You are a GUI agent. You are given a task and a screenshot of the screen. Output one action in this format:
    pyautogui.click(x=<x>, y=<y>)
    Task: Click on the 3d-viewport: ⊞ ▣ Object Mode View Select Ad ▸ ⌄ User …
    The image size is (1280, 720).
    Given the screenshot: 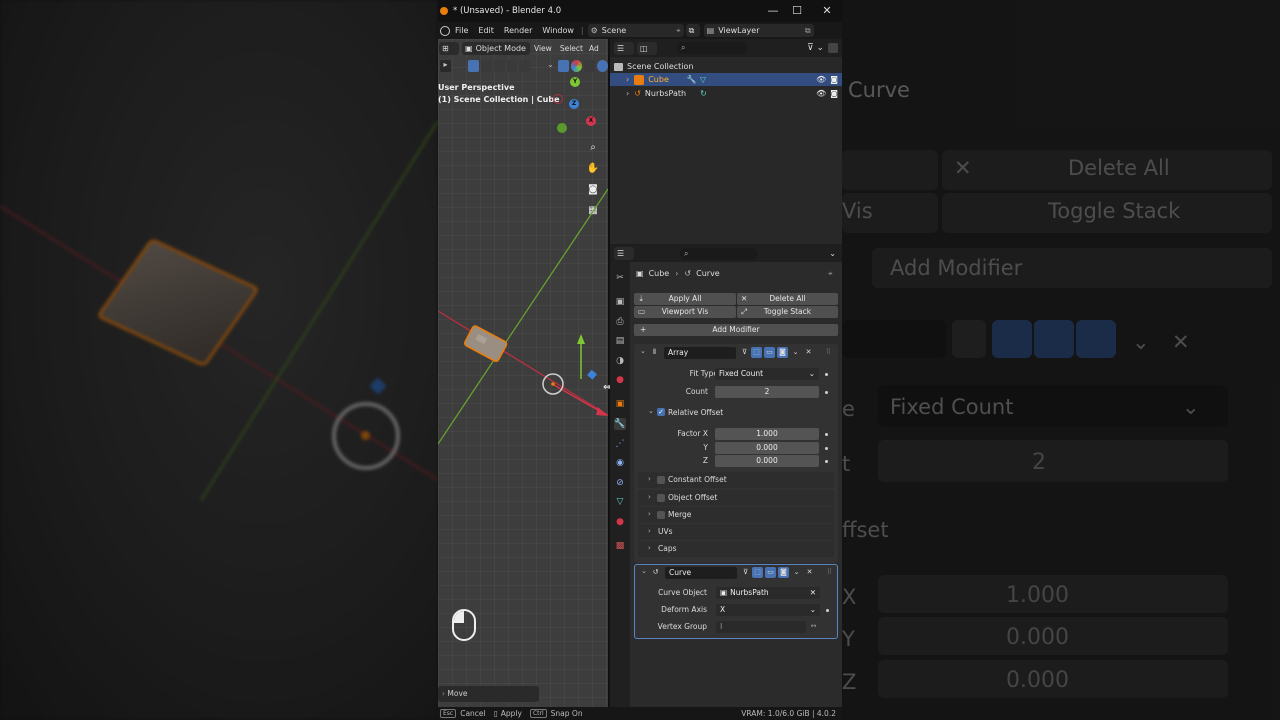 What is the action you would take?
    pyautogui.click(x=523, y=373)
    